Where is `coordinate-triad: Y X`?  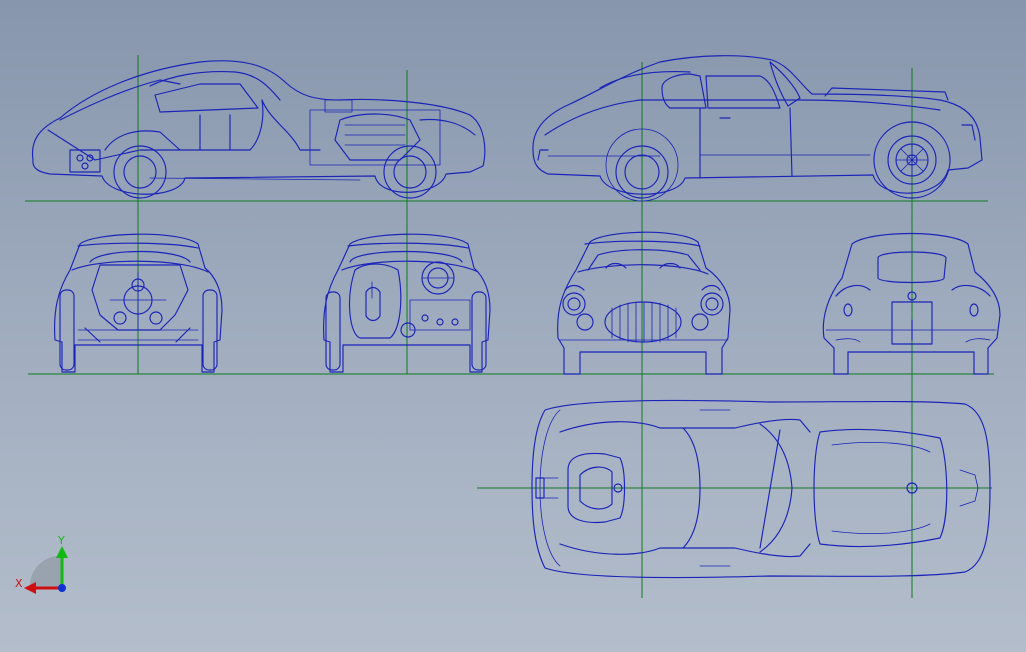
coordinate-triad: Y X is located at coordinates (41, 564).